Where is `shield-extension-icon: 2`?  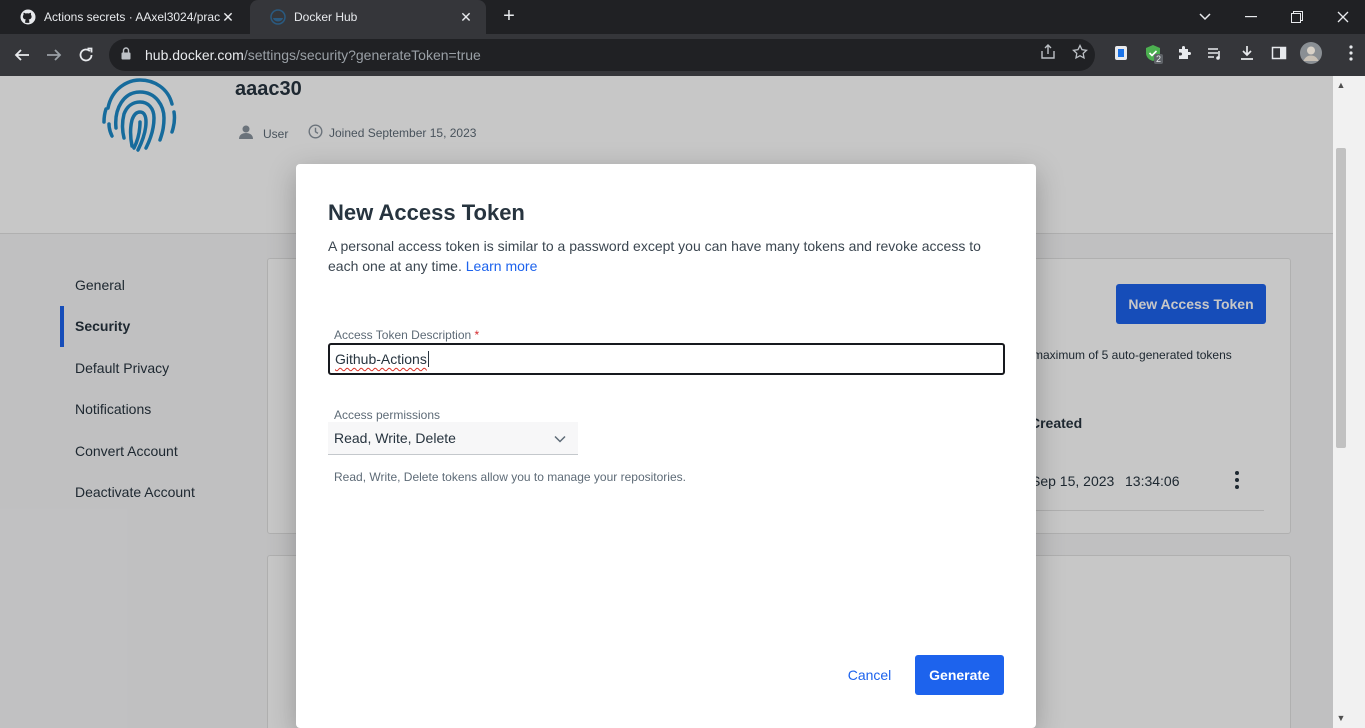 shield-extension-icon: 2 is located at coordinates (1153, 53).